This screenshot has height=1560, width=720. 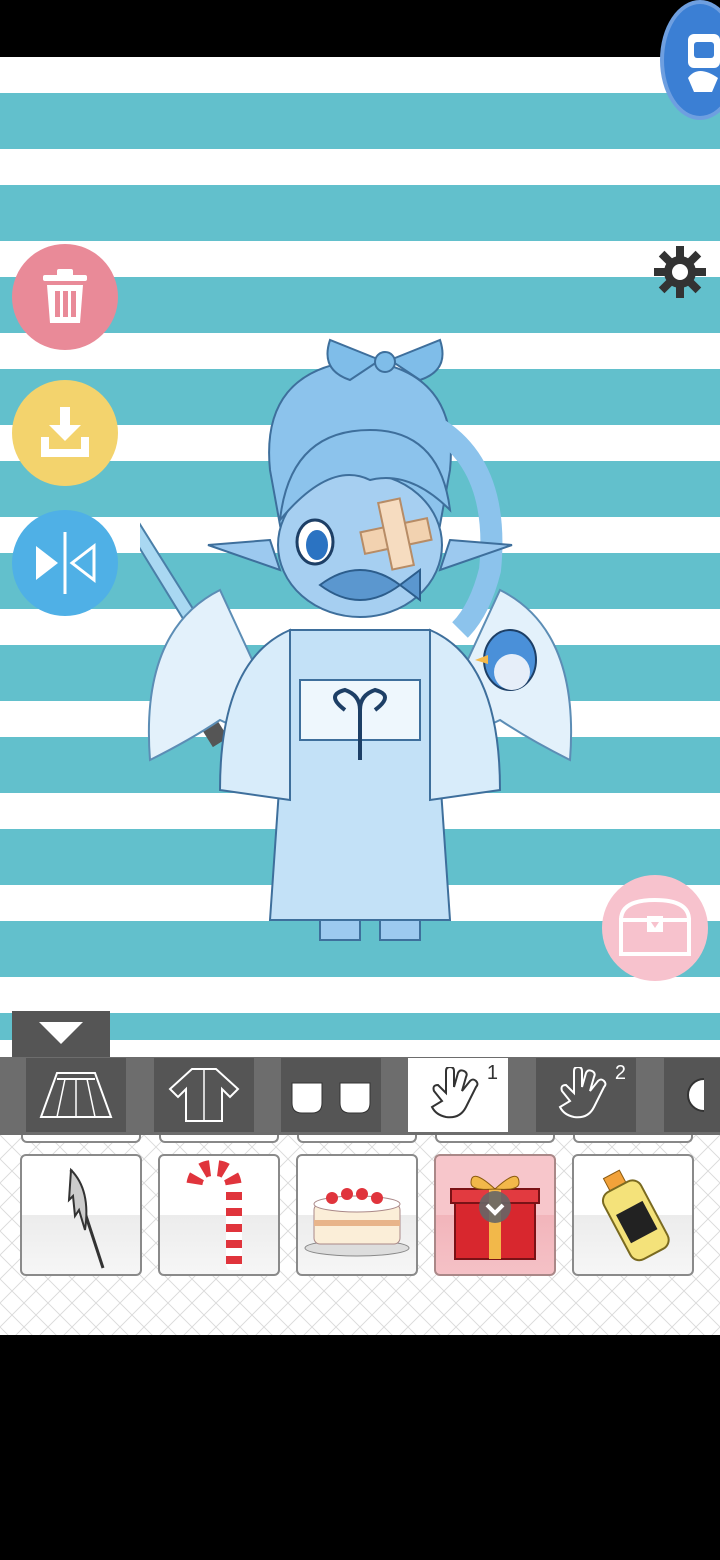 I want to click on bottle-icon, so click(x=635, y=1215).